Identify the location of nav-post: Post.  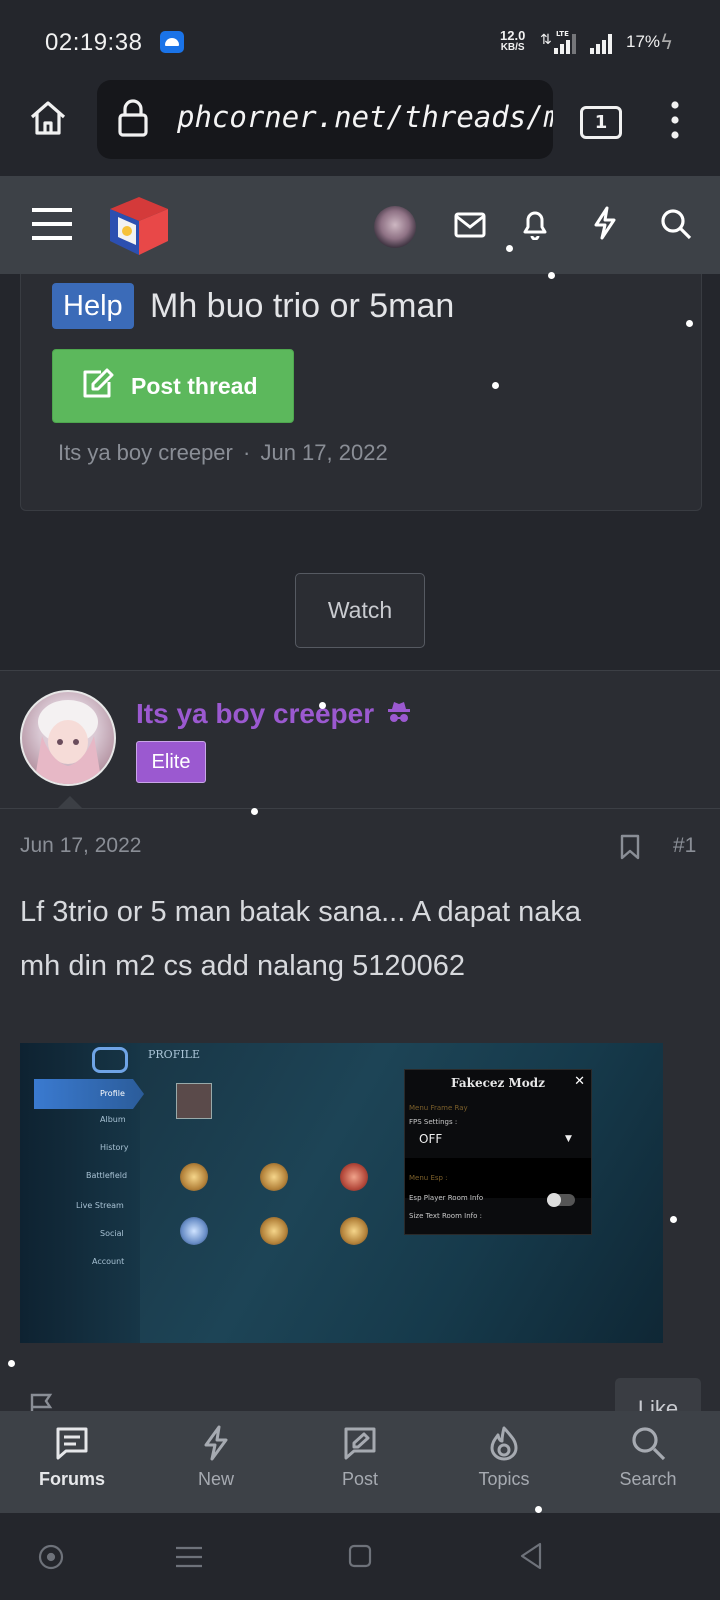
(360, 1462).